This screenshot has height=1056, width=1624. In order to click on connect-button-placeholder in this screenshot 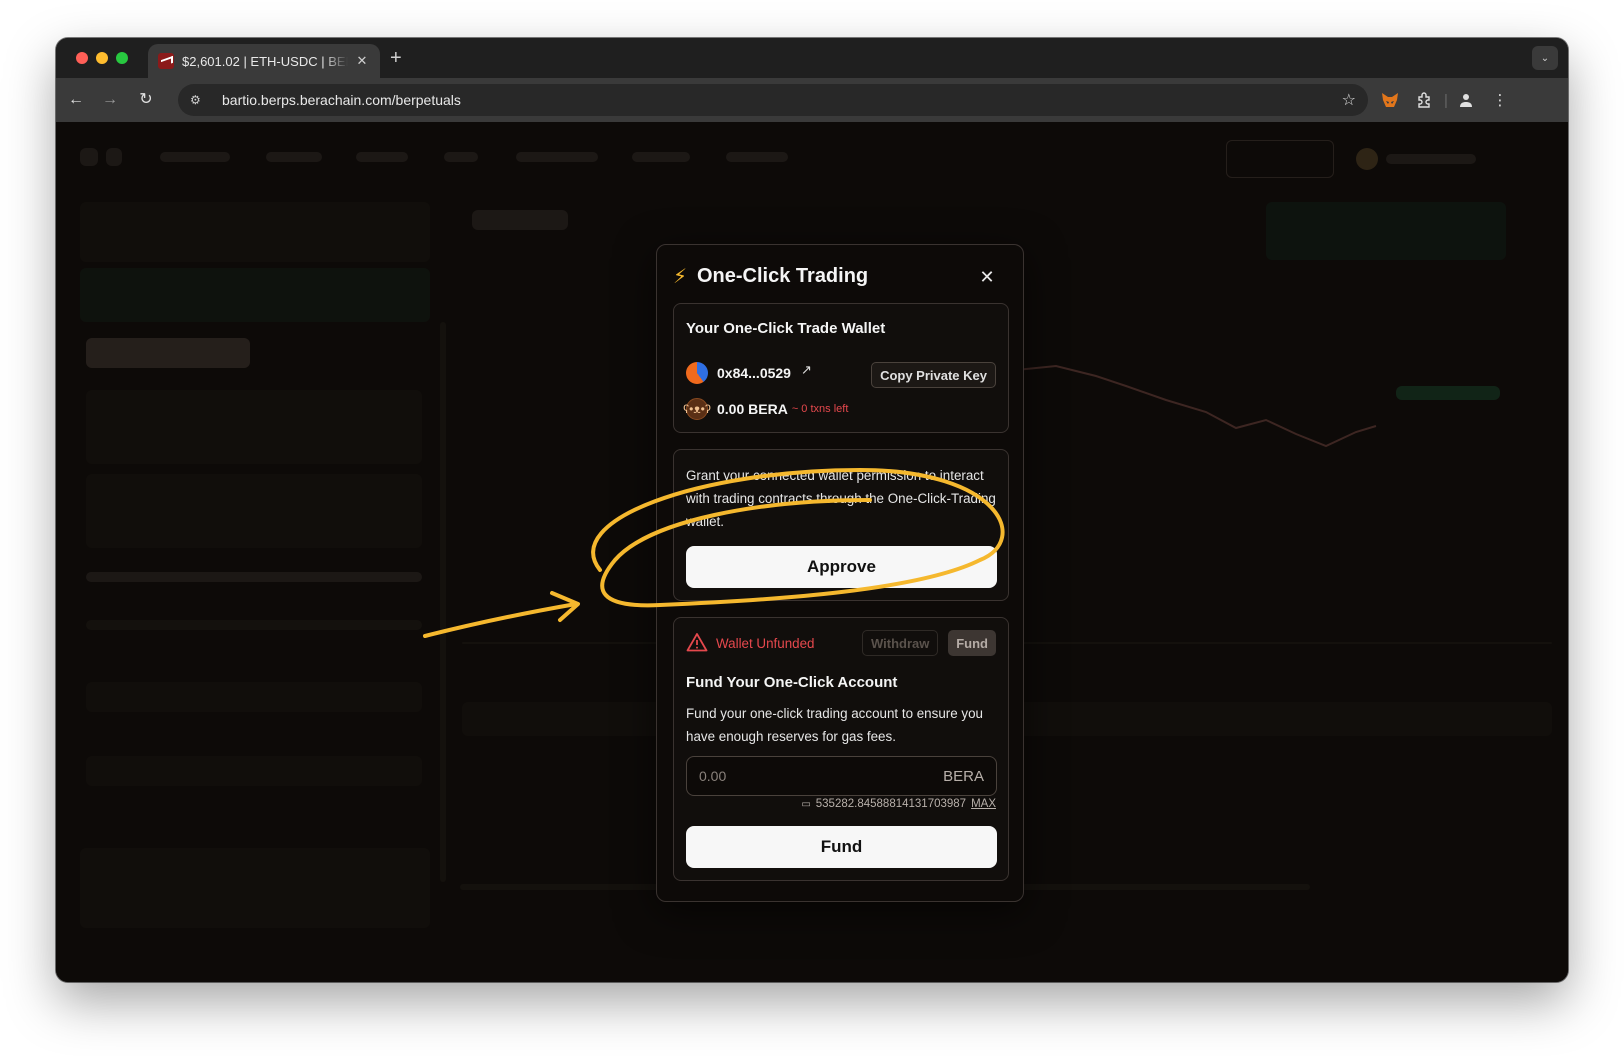, I will do `click(1280, 159)`.